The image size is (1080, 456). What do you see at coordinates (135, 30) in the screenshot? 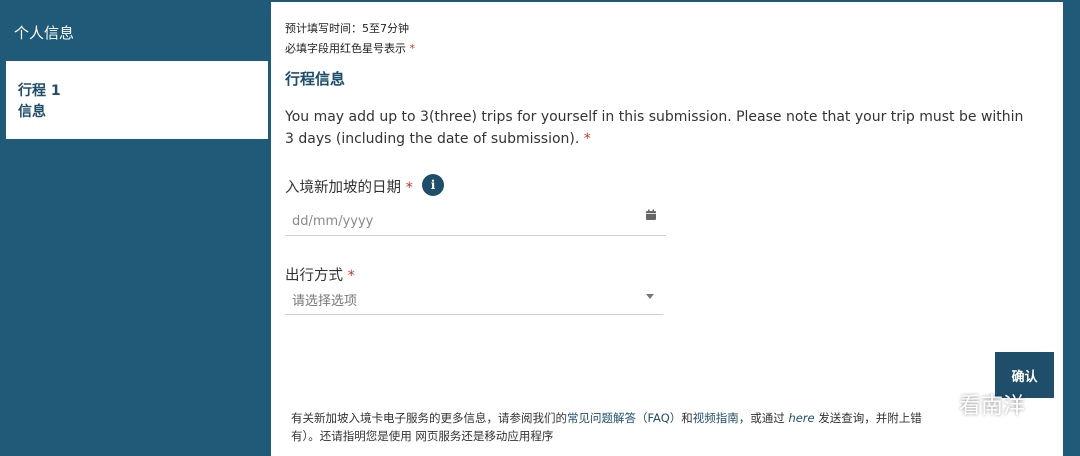
I see `sidebar-item-personal-info: 个人信息` at bounding box center [135, 30].